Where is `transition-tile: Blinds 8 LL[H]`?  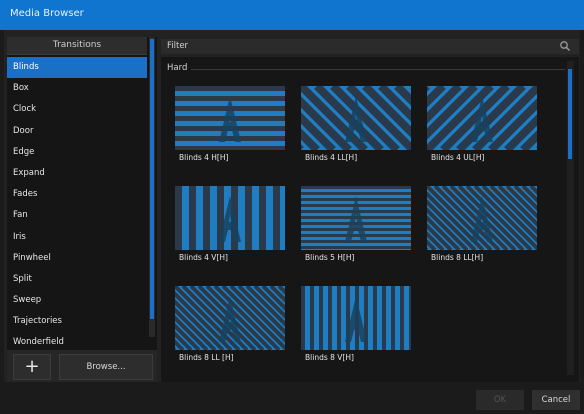
transition-tile: Blinds 8 LL[H] is located at coordinates (482, 232).